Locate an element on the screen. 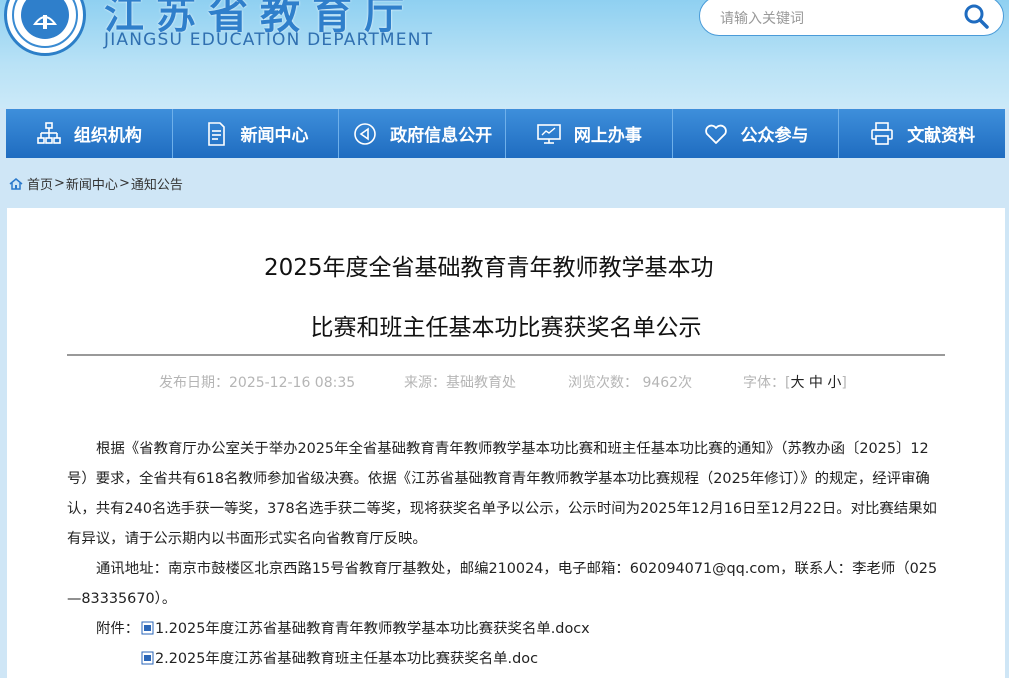  document-icon is located at coordinates (216, 133).